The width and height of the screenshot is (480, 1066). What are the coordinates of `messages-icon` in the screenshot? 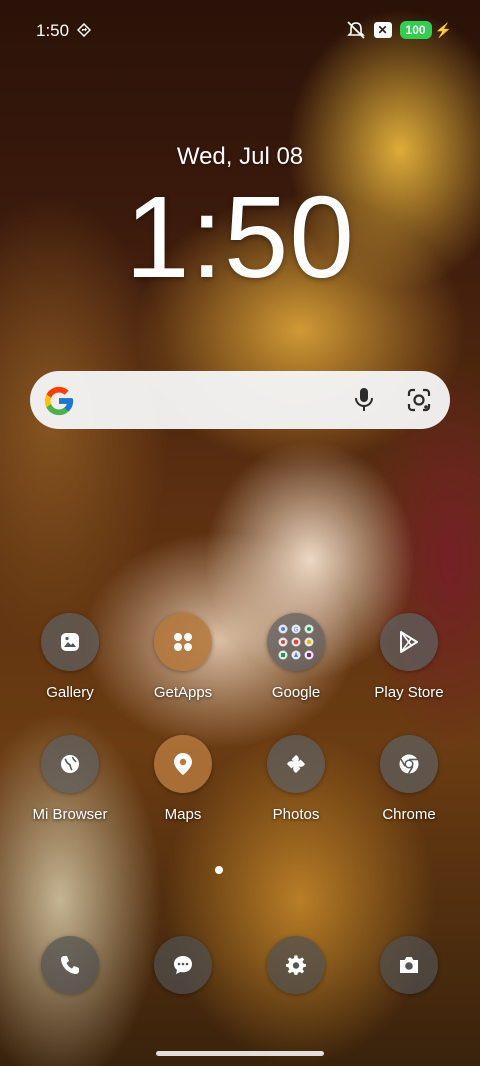 It's located at (183, 965).